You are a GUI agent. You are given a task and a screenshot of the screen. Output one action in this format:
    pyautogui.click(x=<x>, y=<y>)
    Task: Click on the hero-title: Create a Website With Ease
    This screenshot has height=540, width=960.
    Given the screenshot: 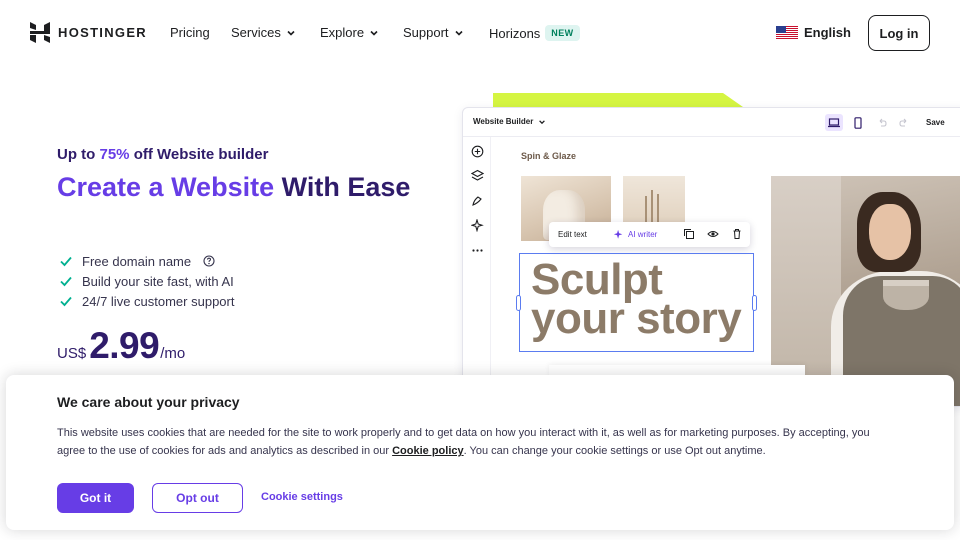 What is the action you would take?
    pyautogui.click(x=237, y=187)
    